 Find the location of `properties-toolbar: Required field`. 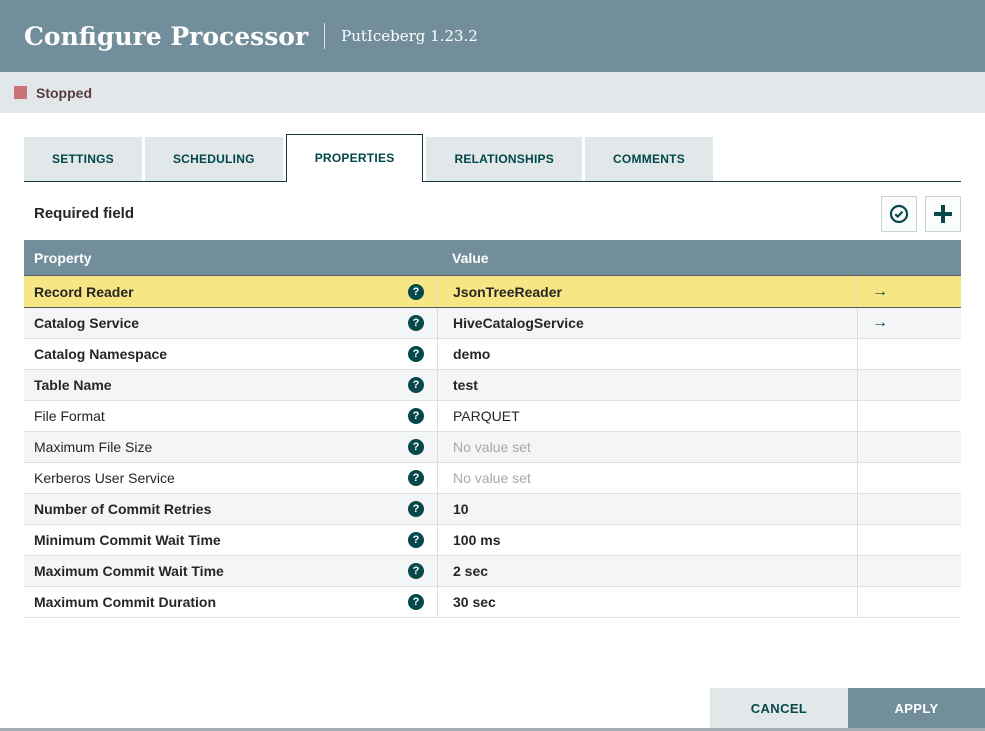

properties-toolbar: Required field is located at coordinates (492, 213).